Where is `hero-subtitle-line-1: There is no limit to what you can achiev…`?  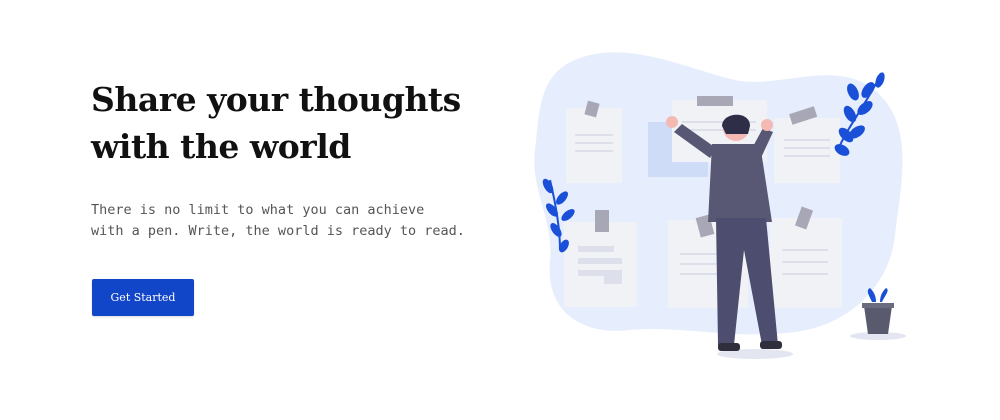
hero-subtitle-line-1: There is no limit to what you can achiev… is located at coordinates (258, 210).